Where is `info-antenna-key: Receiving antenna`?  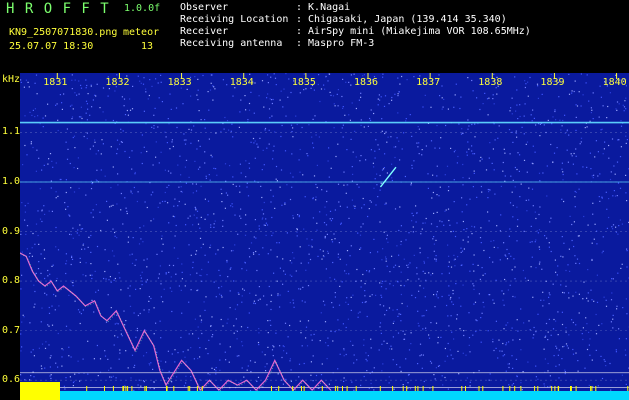
info-antenna-key: Receiving antenna is located at coordinates (231, 43).